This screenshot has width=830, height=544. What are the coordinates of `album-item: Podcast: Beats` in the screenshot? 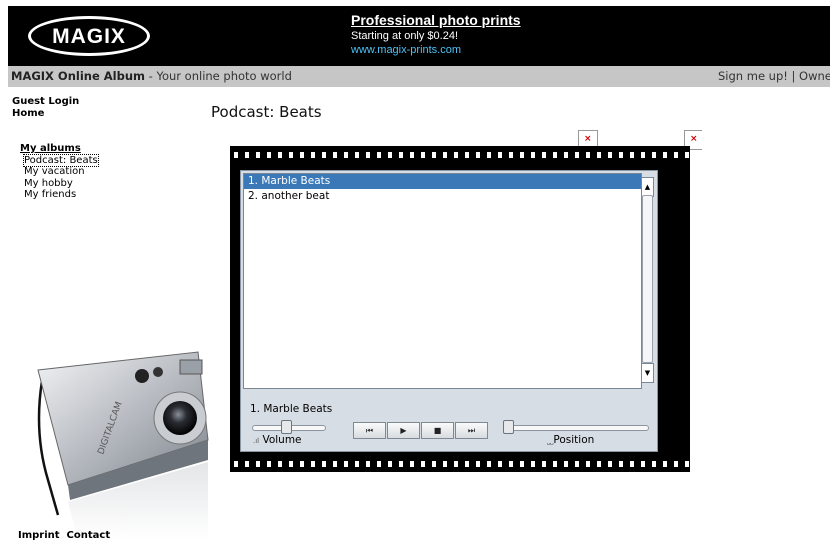 It's located at (59, 160).